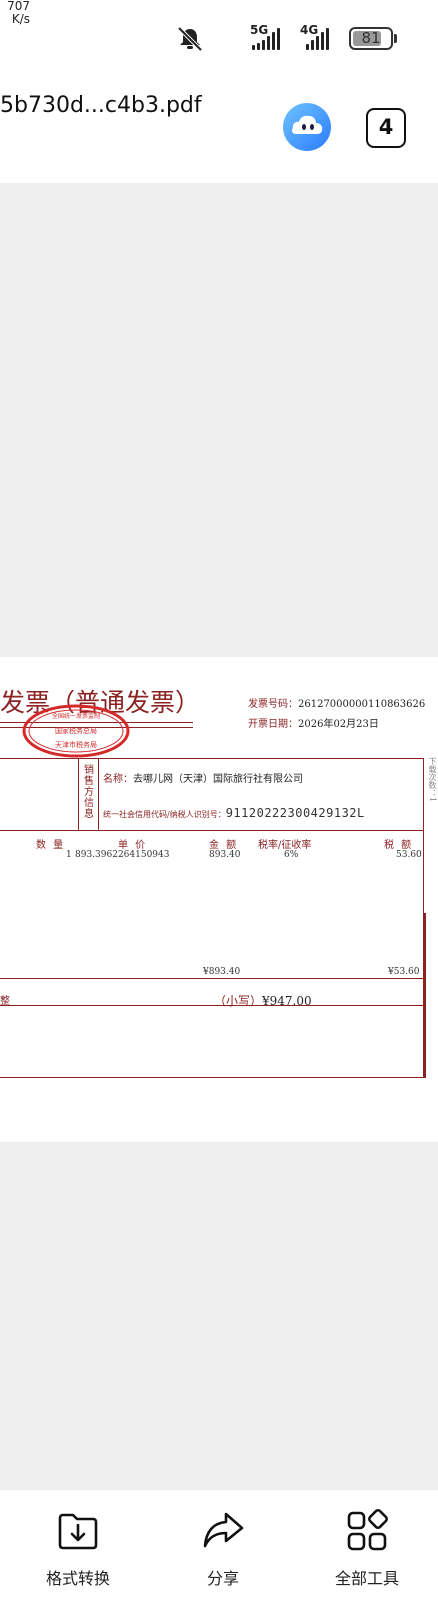 The width and height of the screenshot is (438, 1605). Describe the element at coordinates (404, 972) in the screenshot. I see `sum-tax: ¥53.60` at that location.